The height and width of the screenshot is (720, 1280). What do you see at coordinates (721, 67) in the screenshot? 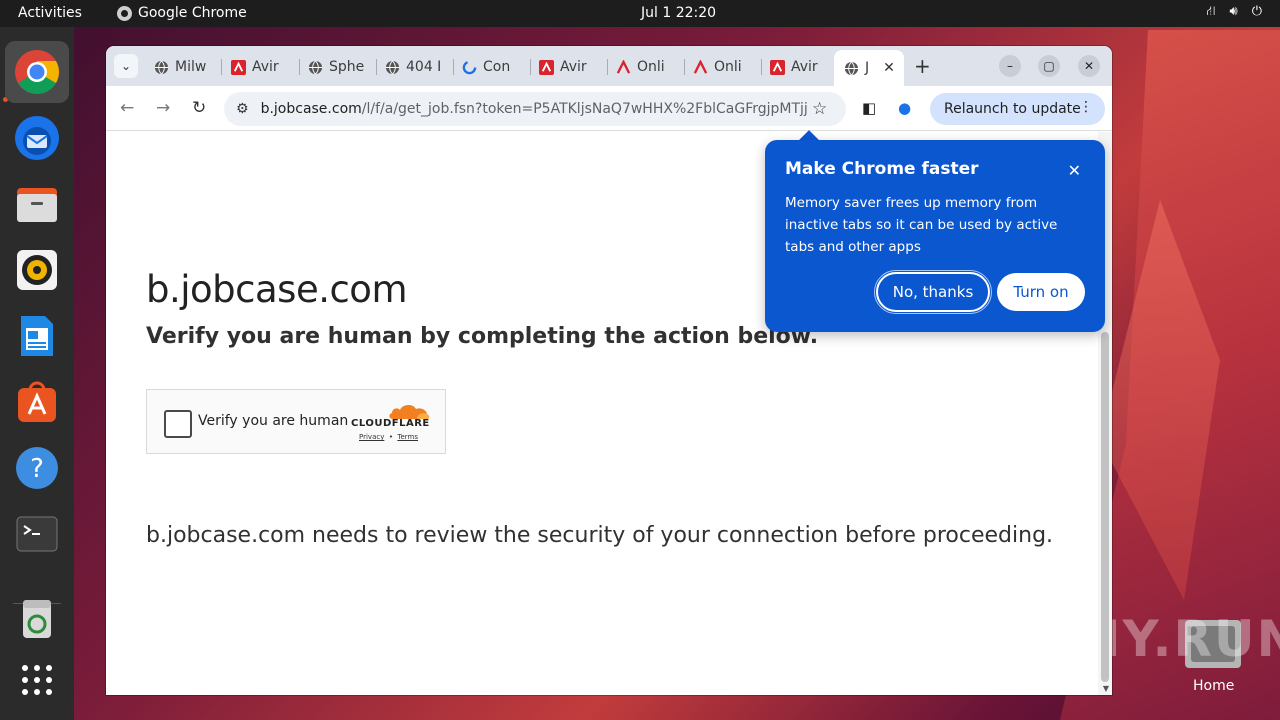
I see `tab-8: Onli` at bounding box center [721, 67].